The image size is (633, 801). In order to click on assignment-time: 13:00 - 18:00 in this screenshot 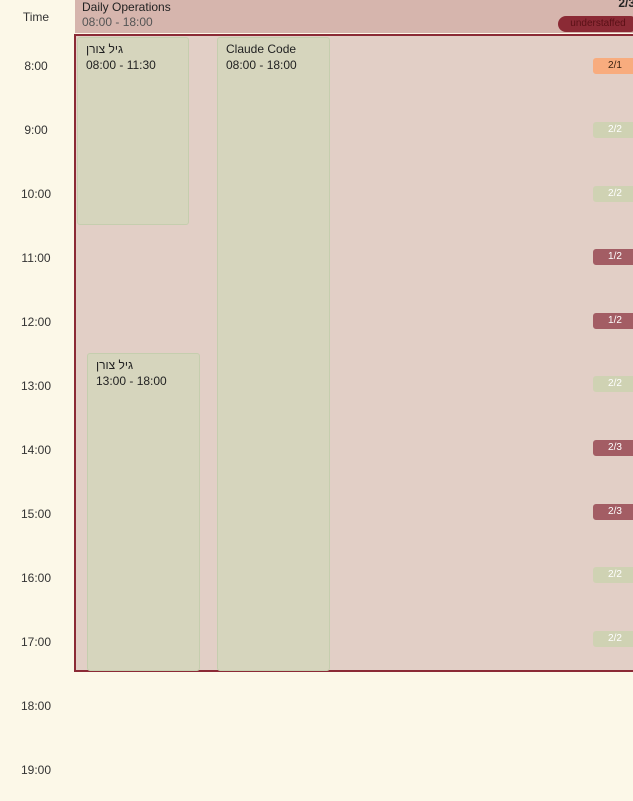, I will do `click(131, 381)`.